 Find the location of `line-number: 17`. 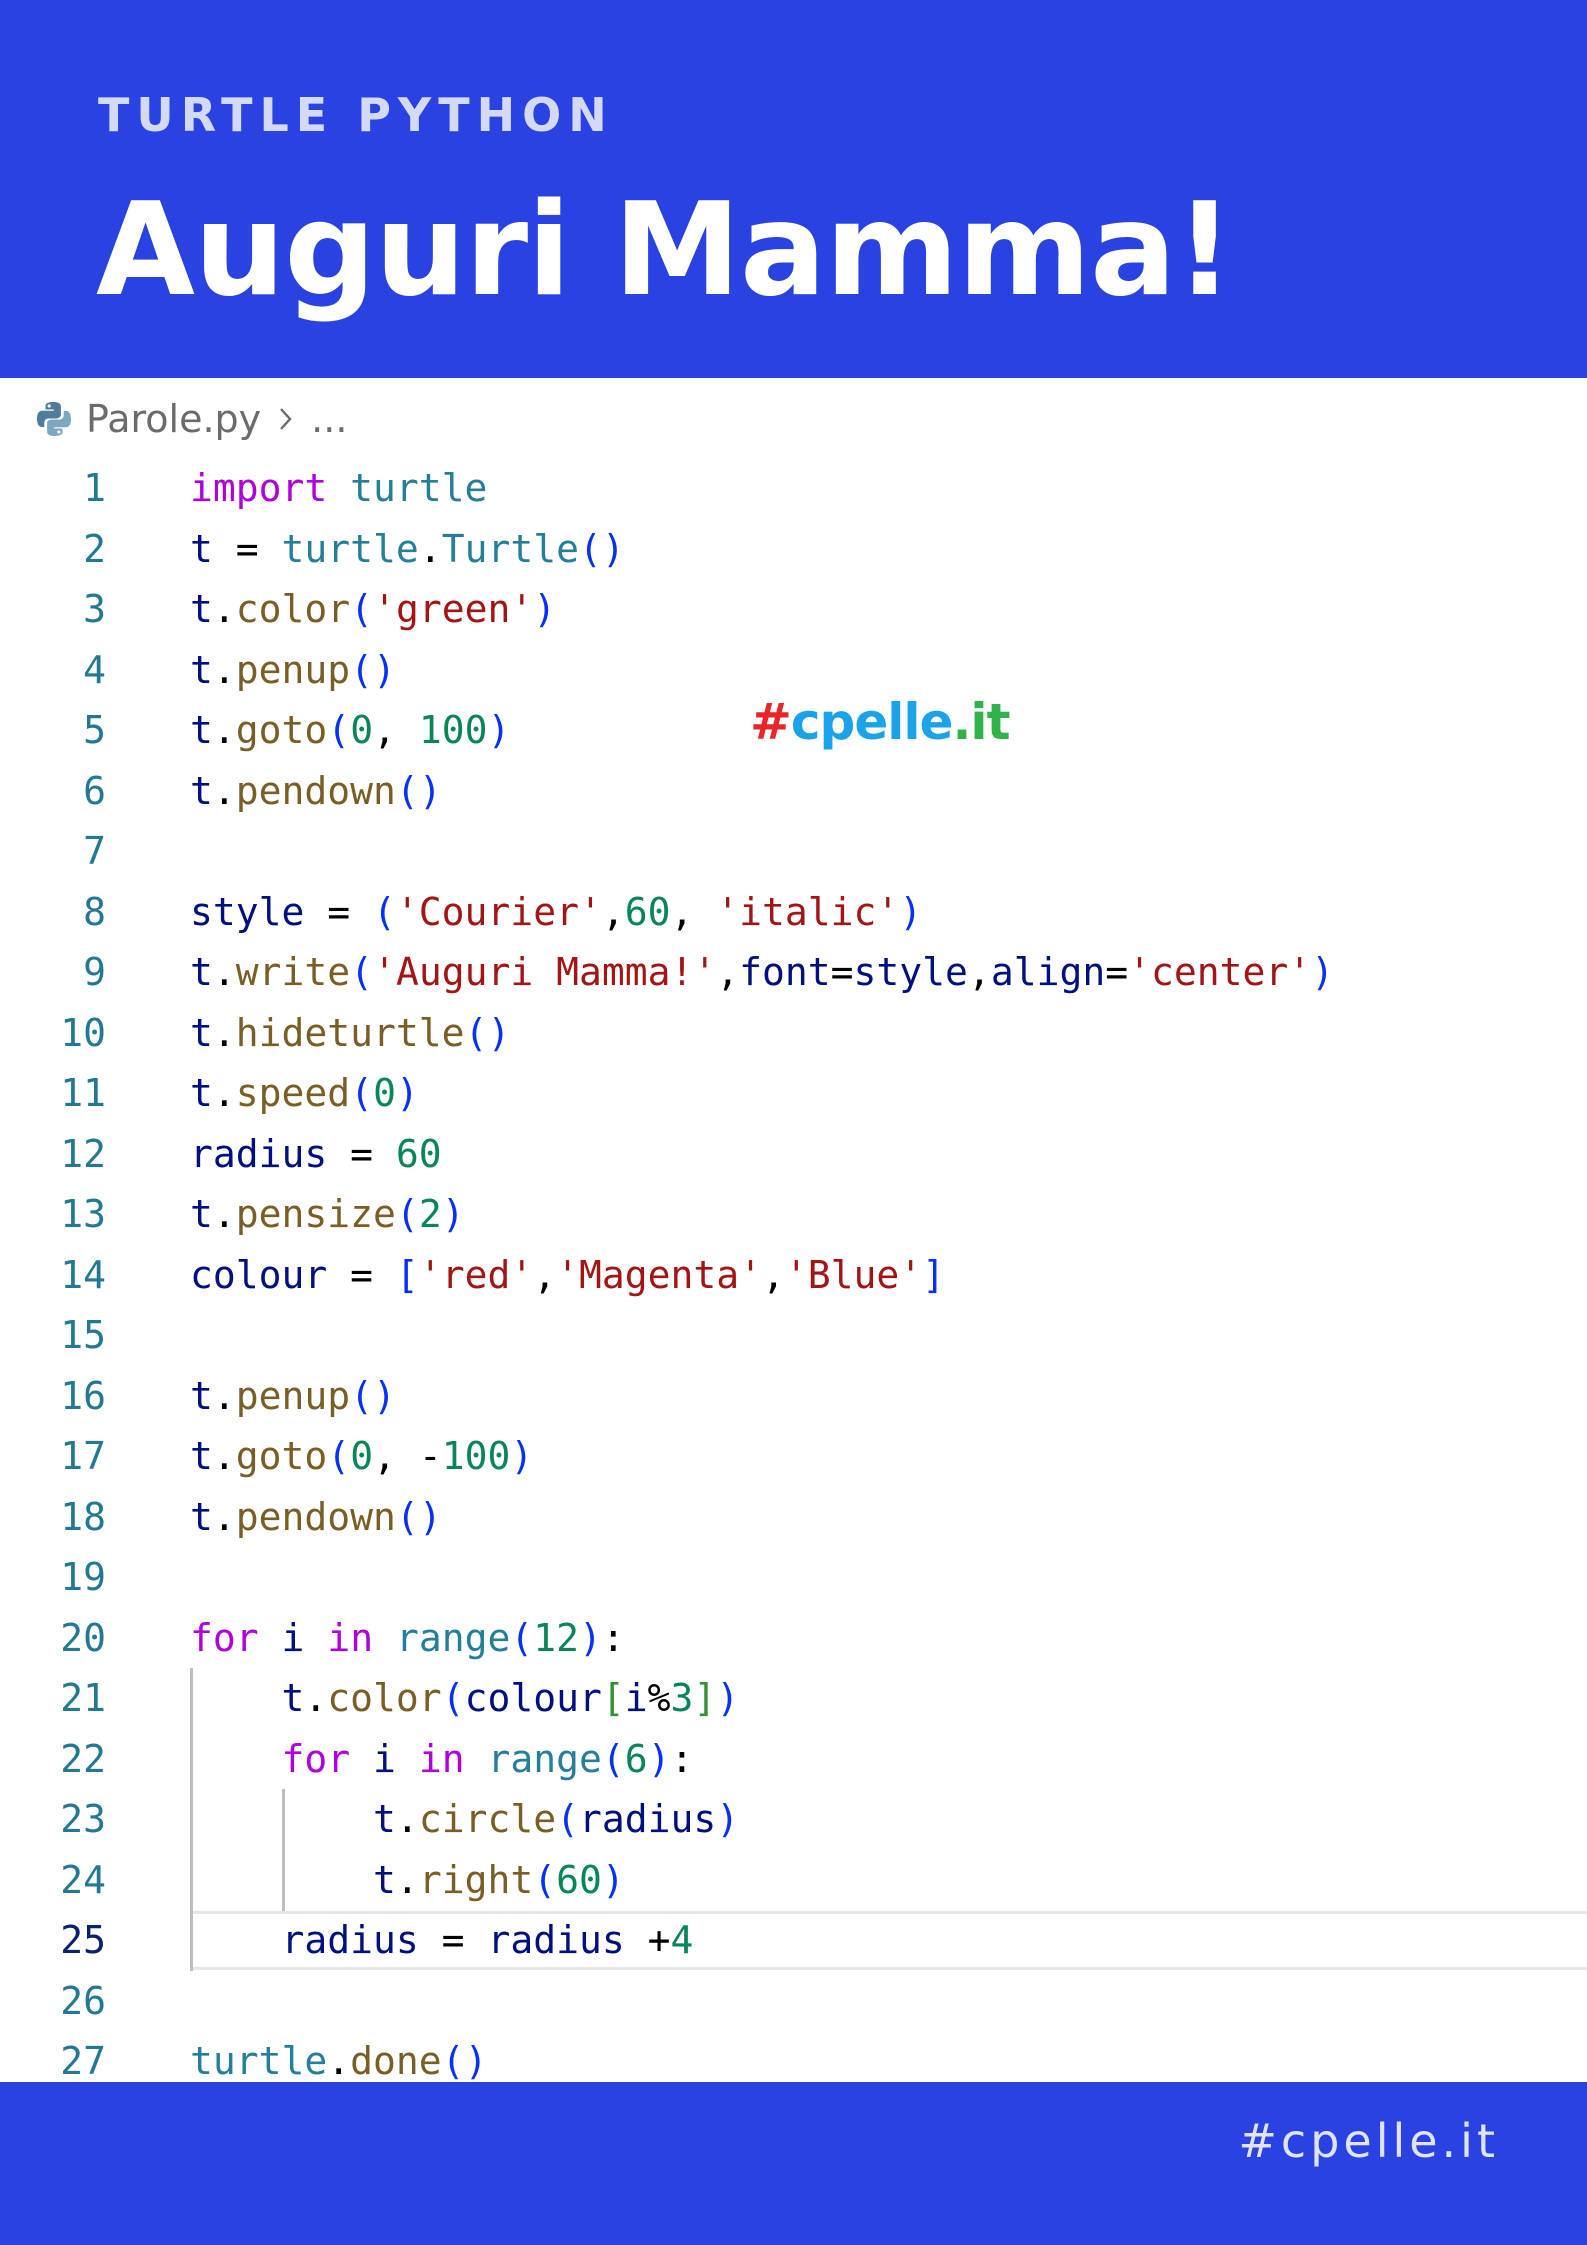

line-number: 17 is located at coordinates (83, 1456).